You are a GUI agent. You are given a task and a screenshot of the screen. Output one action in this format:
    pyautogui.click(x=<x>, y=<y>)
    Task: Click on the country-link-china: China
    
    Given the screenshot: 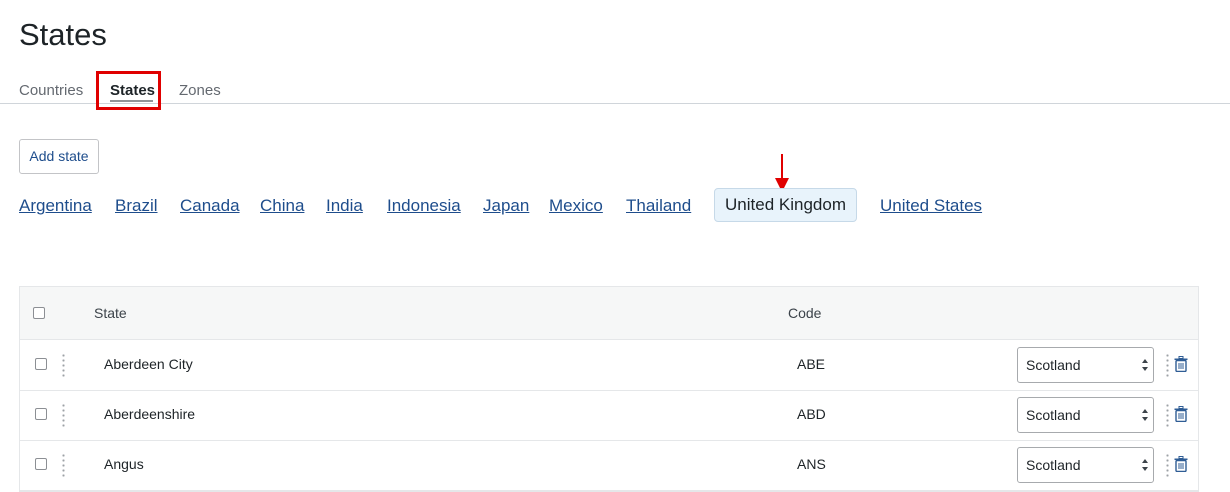 What is the action you would take?
    pyautogui.click(x=282, y=205)
    